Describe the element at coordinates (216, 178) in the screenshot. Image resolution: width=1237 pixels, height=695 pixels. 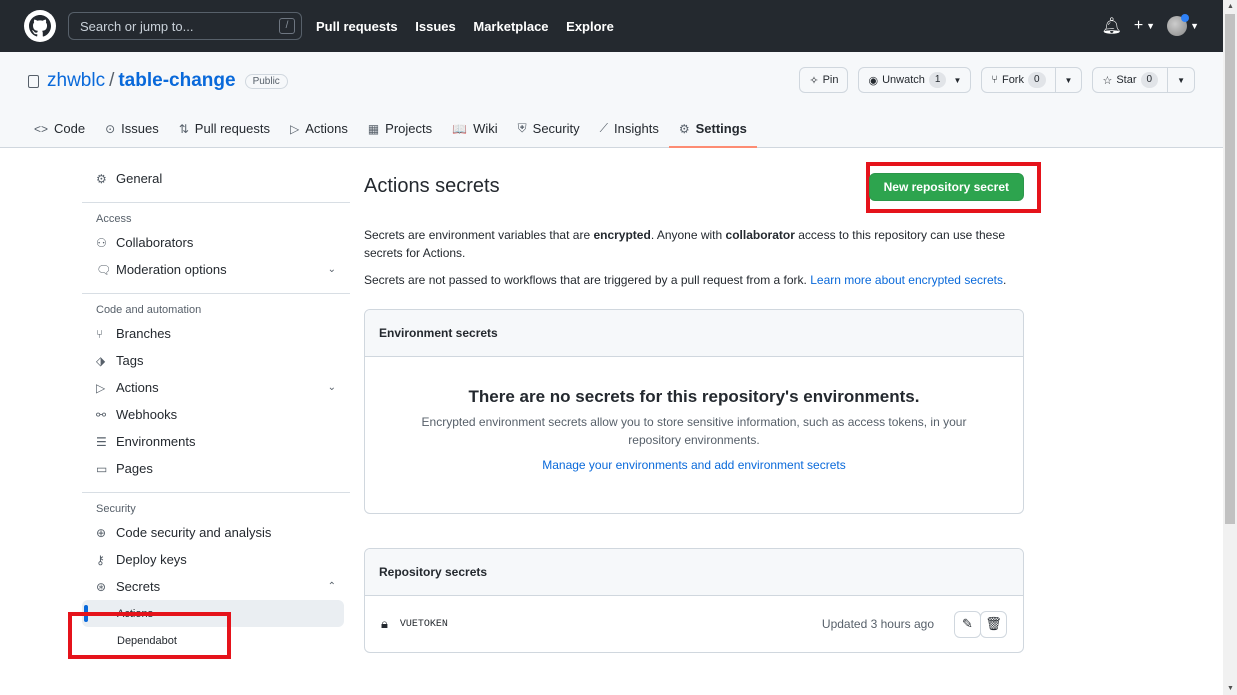
I see `sidebar-item-general: ⚙ General` at that location.